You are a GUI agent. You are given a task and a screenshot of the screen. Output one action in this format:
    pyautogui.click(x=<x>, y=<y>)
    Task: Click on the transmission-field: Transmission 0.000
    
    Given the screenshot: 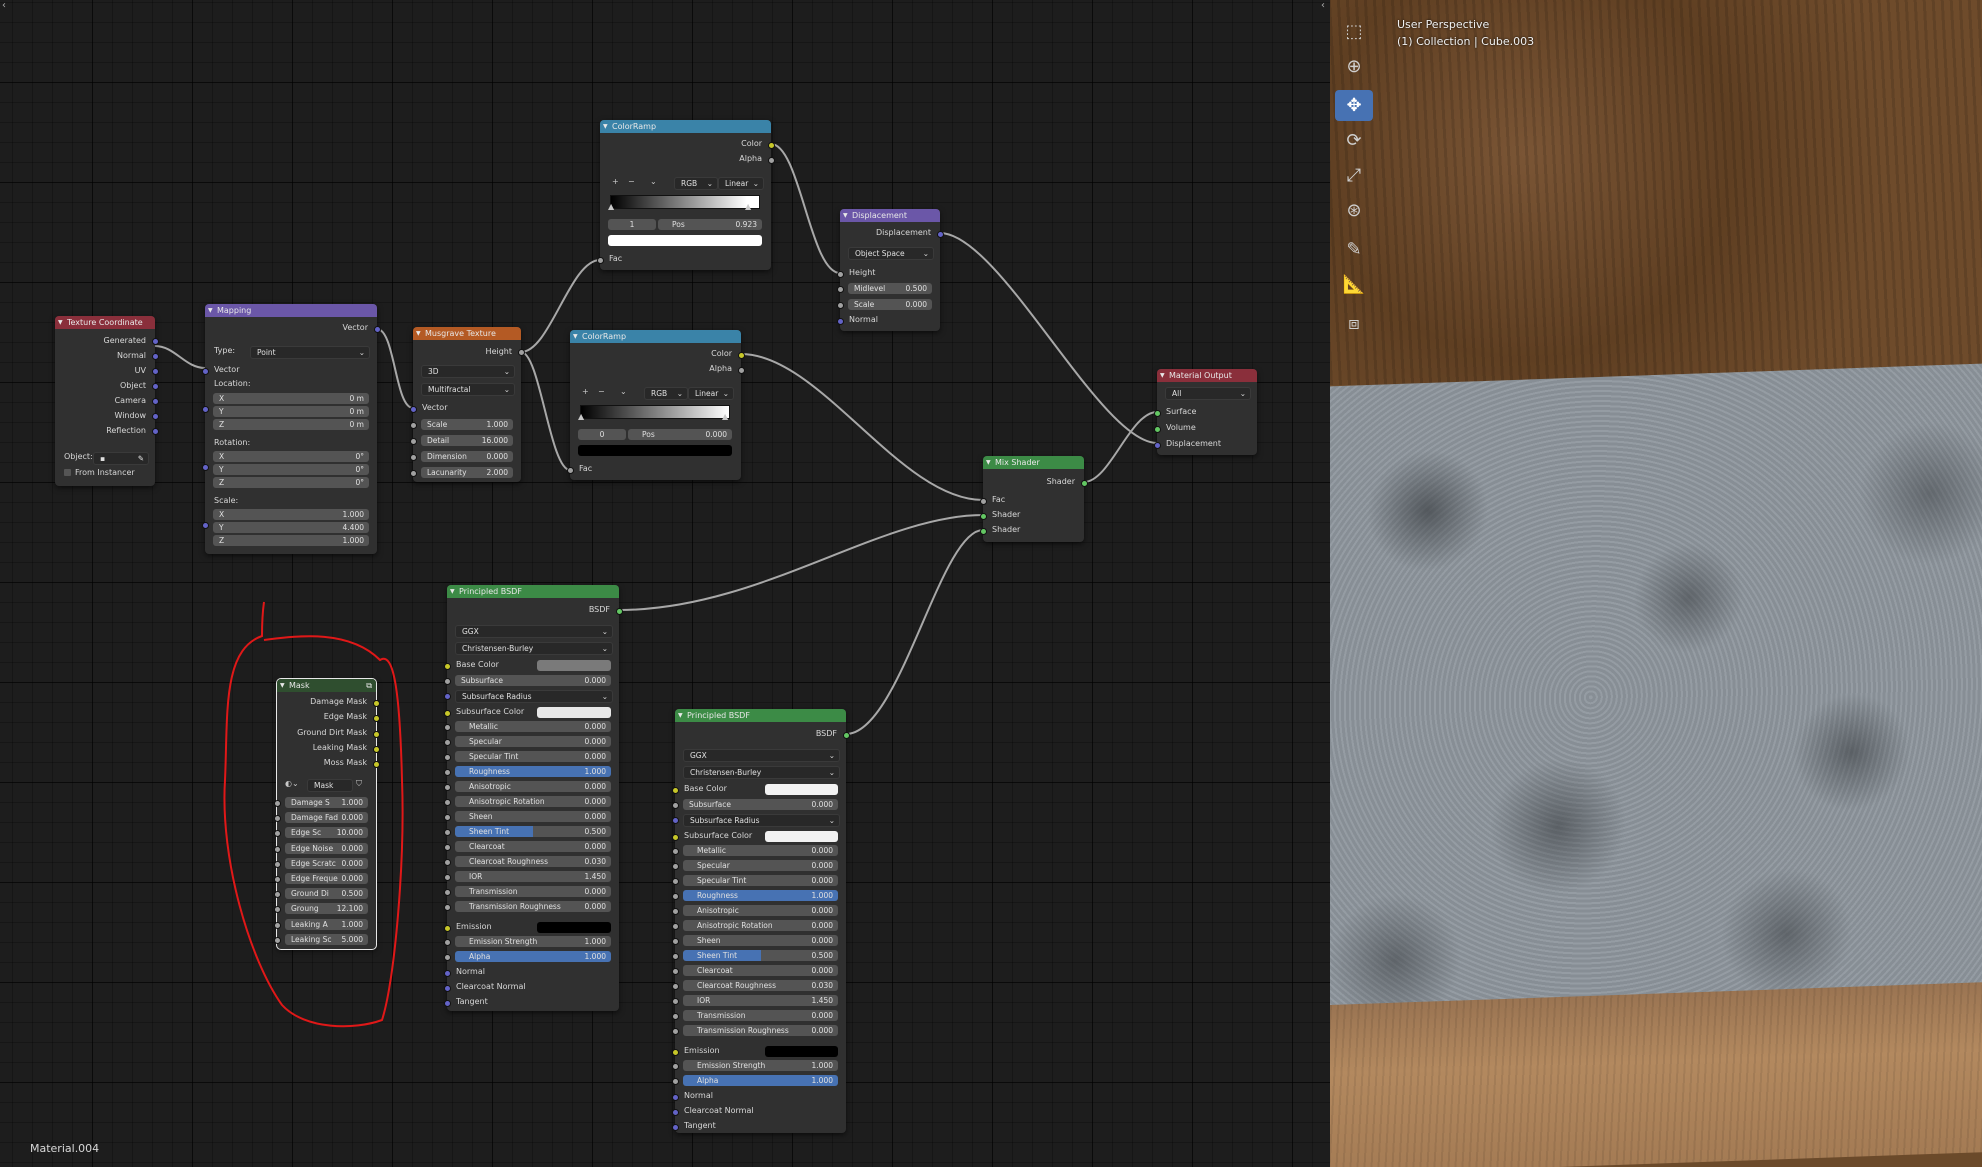 What is the action you would take?
    pyautogui.click(x=760, y=1015)
    